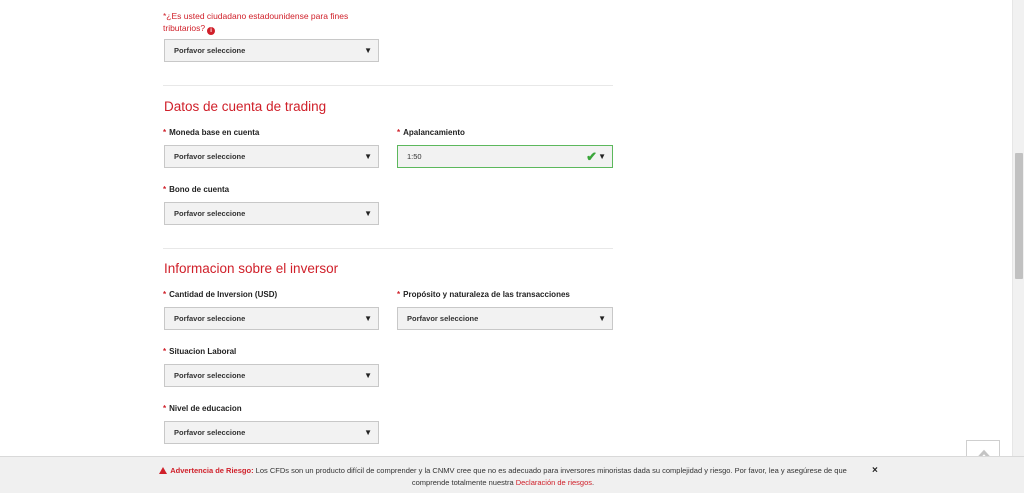 This screenshot has width=1024, height=493. I want to click on purpose-select: Porfavor seleccione ▼, so click(505, 318).